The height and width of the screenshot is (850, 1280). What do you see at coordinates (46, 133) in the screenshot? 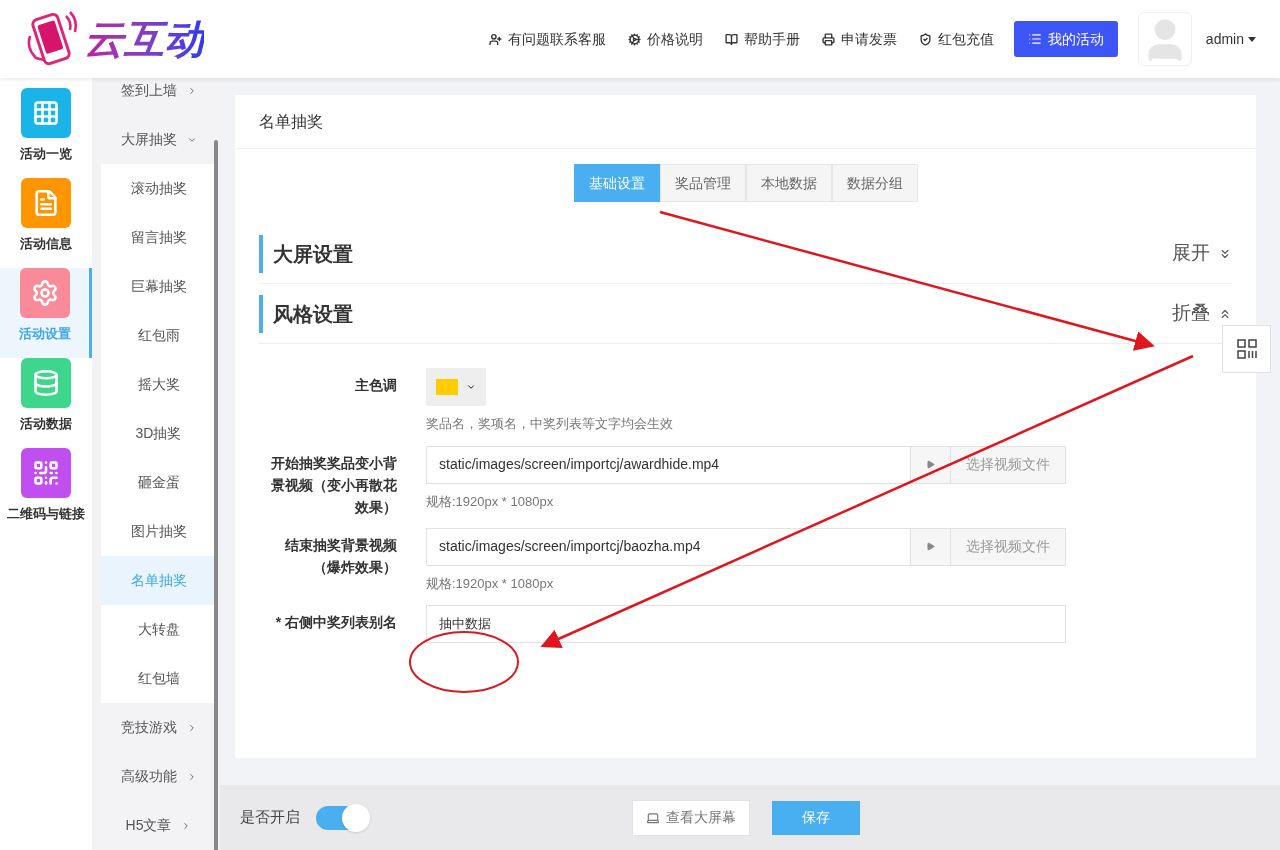
I see `nav-item: 活动一览` at bounding box center [46, 133].